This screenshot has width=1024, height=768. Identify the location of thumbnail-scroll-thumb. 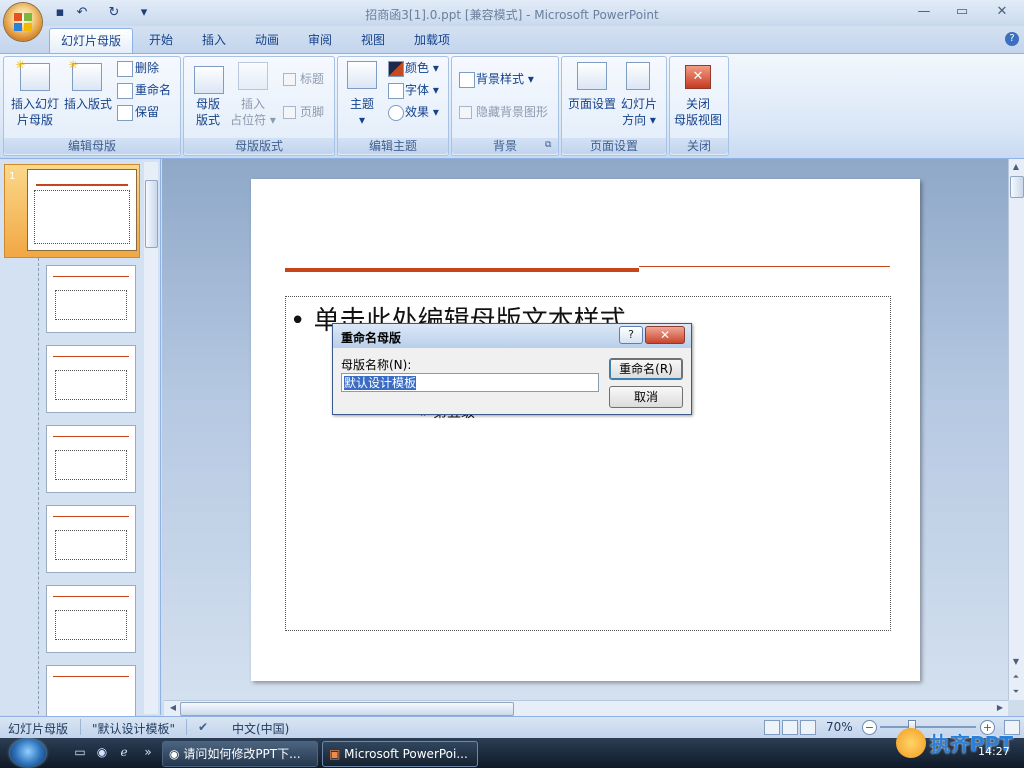
(151, 214).